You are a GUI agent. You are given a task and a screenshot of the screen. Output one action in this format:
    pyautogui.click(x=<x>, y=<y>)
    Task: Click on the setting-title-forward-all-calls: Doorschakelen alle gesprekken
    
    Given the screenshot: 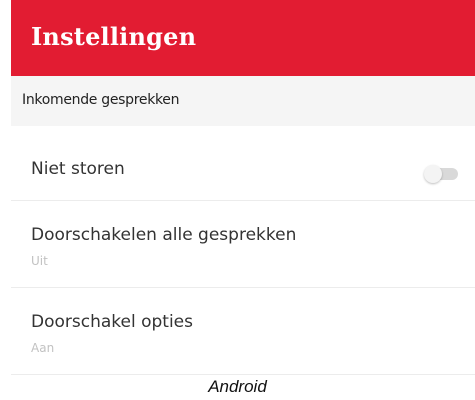 What is the action you would take?
    pyautogui.click(x=164, y=235)
    